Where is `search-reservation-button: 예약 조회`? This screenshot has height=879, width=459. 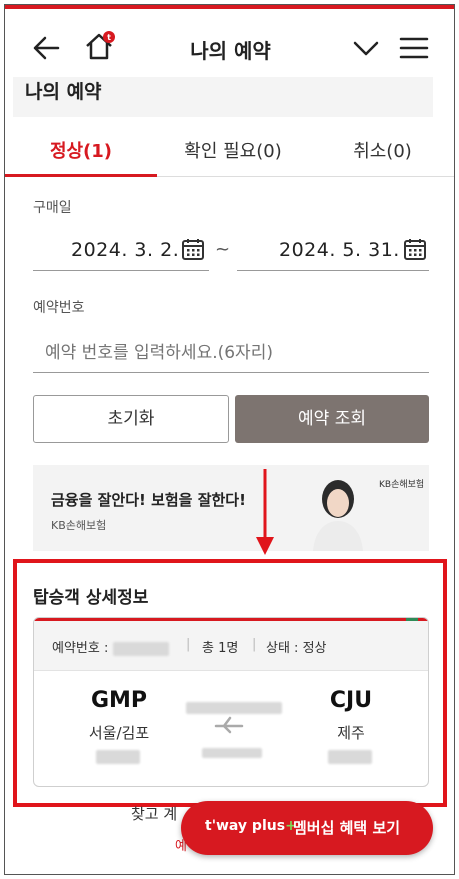 search-reservation-button: 예약 조회 is located at coordinates (332, 419).